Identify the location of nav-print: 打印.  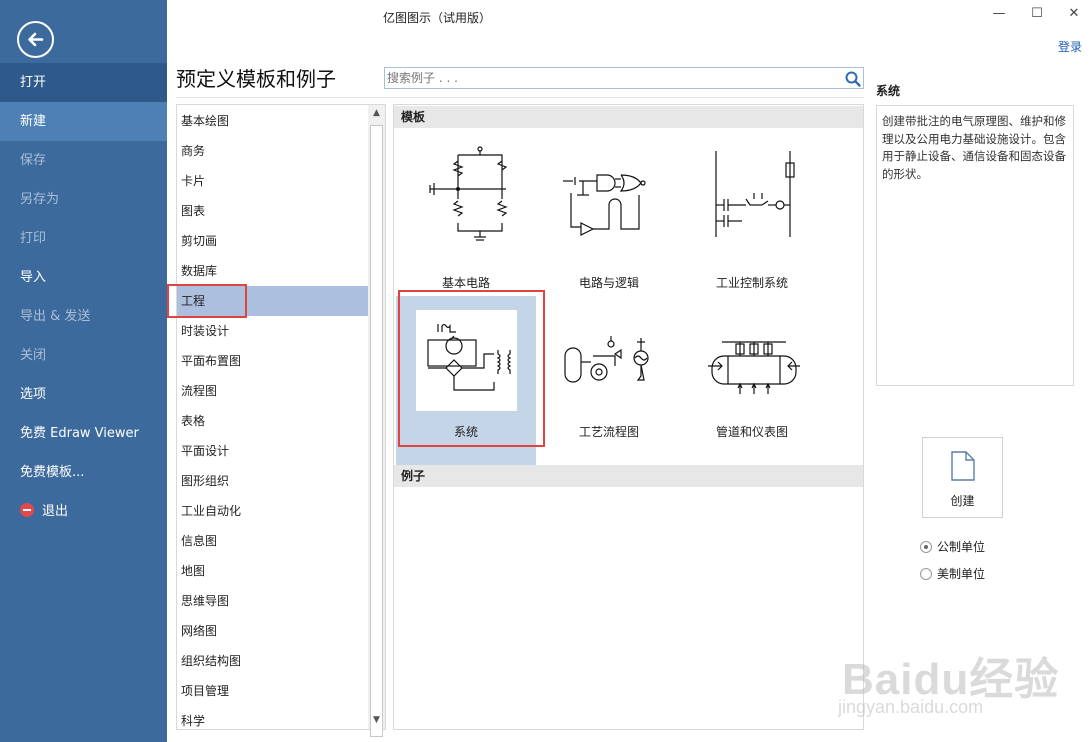
(83, 238).